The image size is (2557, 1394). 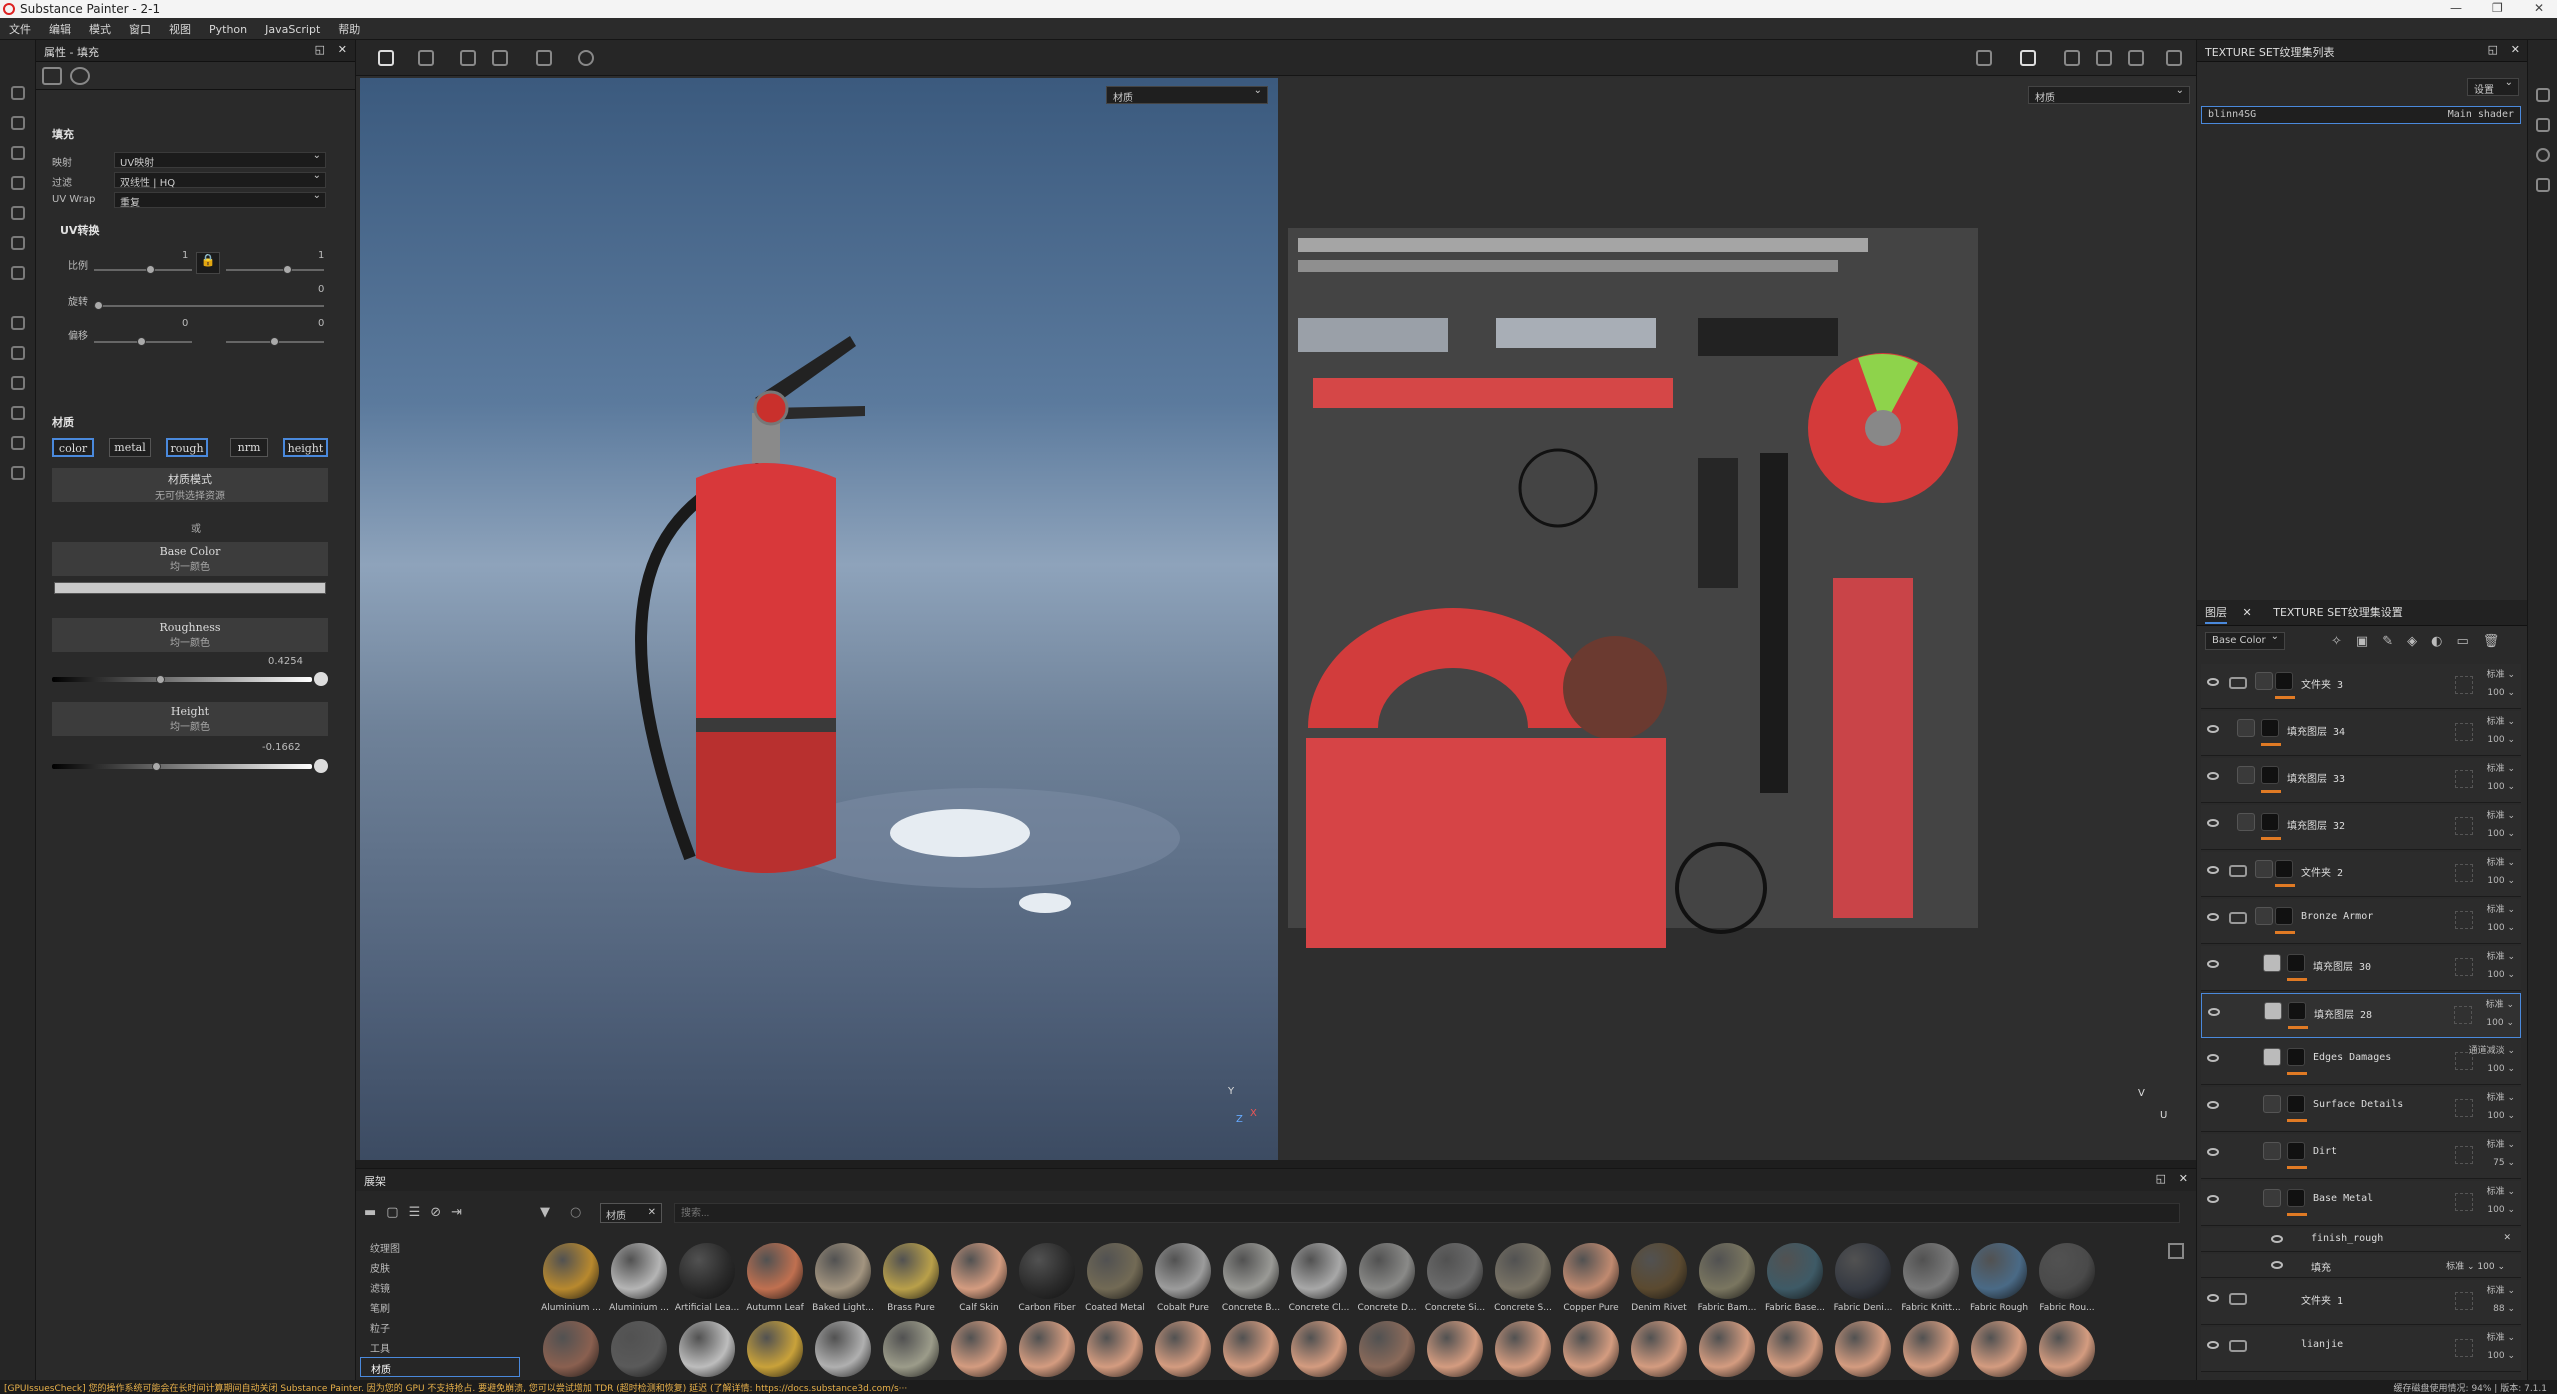 What do you see at coordinates (397, 1212) in the screenshot?
I see `new-folder-icon: ▢` at bounding box center [397, 1212].